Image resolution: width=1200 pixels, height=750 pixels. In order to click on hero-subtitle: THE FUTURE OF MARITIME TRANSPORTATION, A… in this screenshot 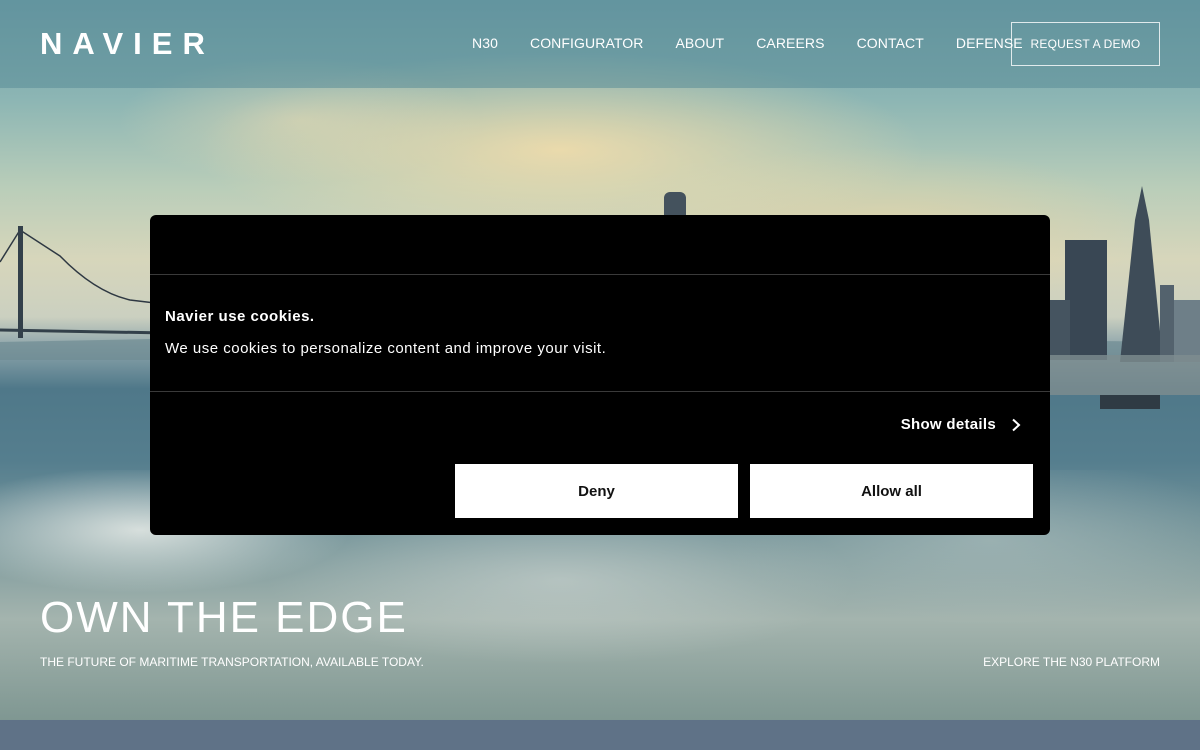, I will do `click(232, 662)`.